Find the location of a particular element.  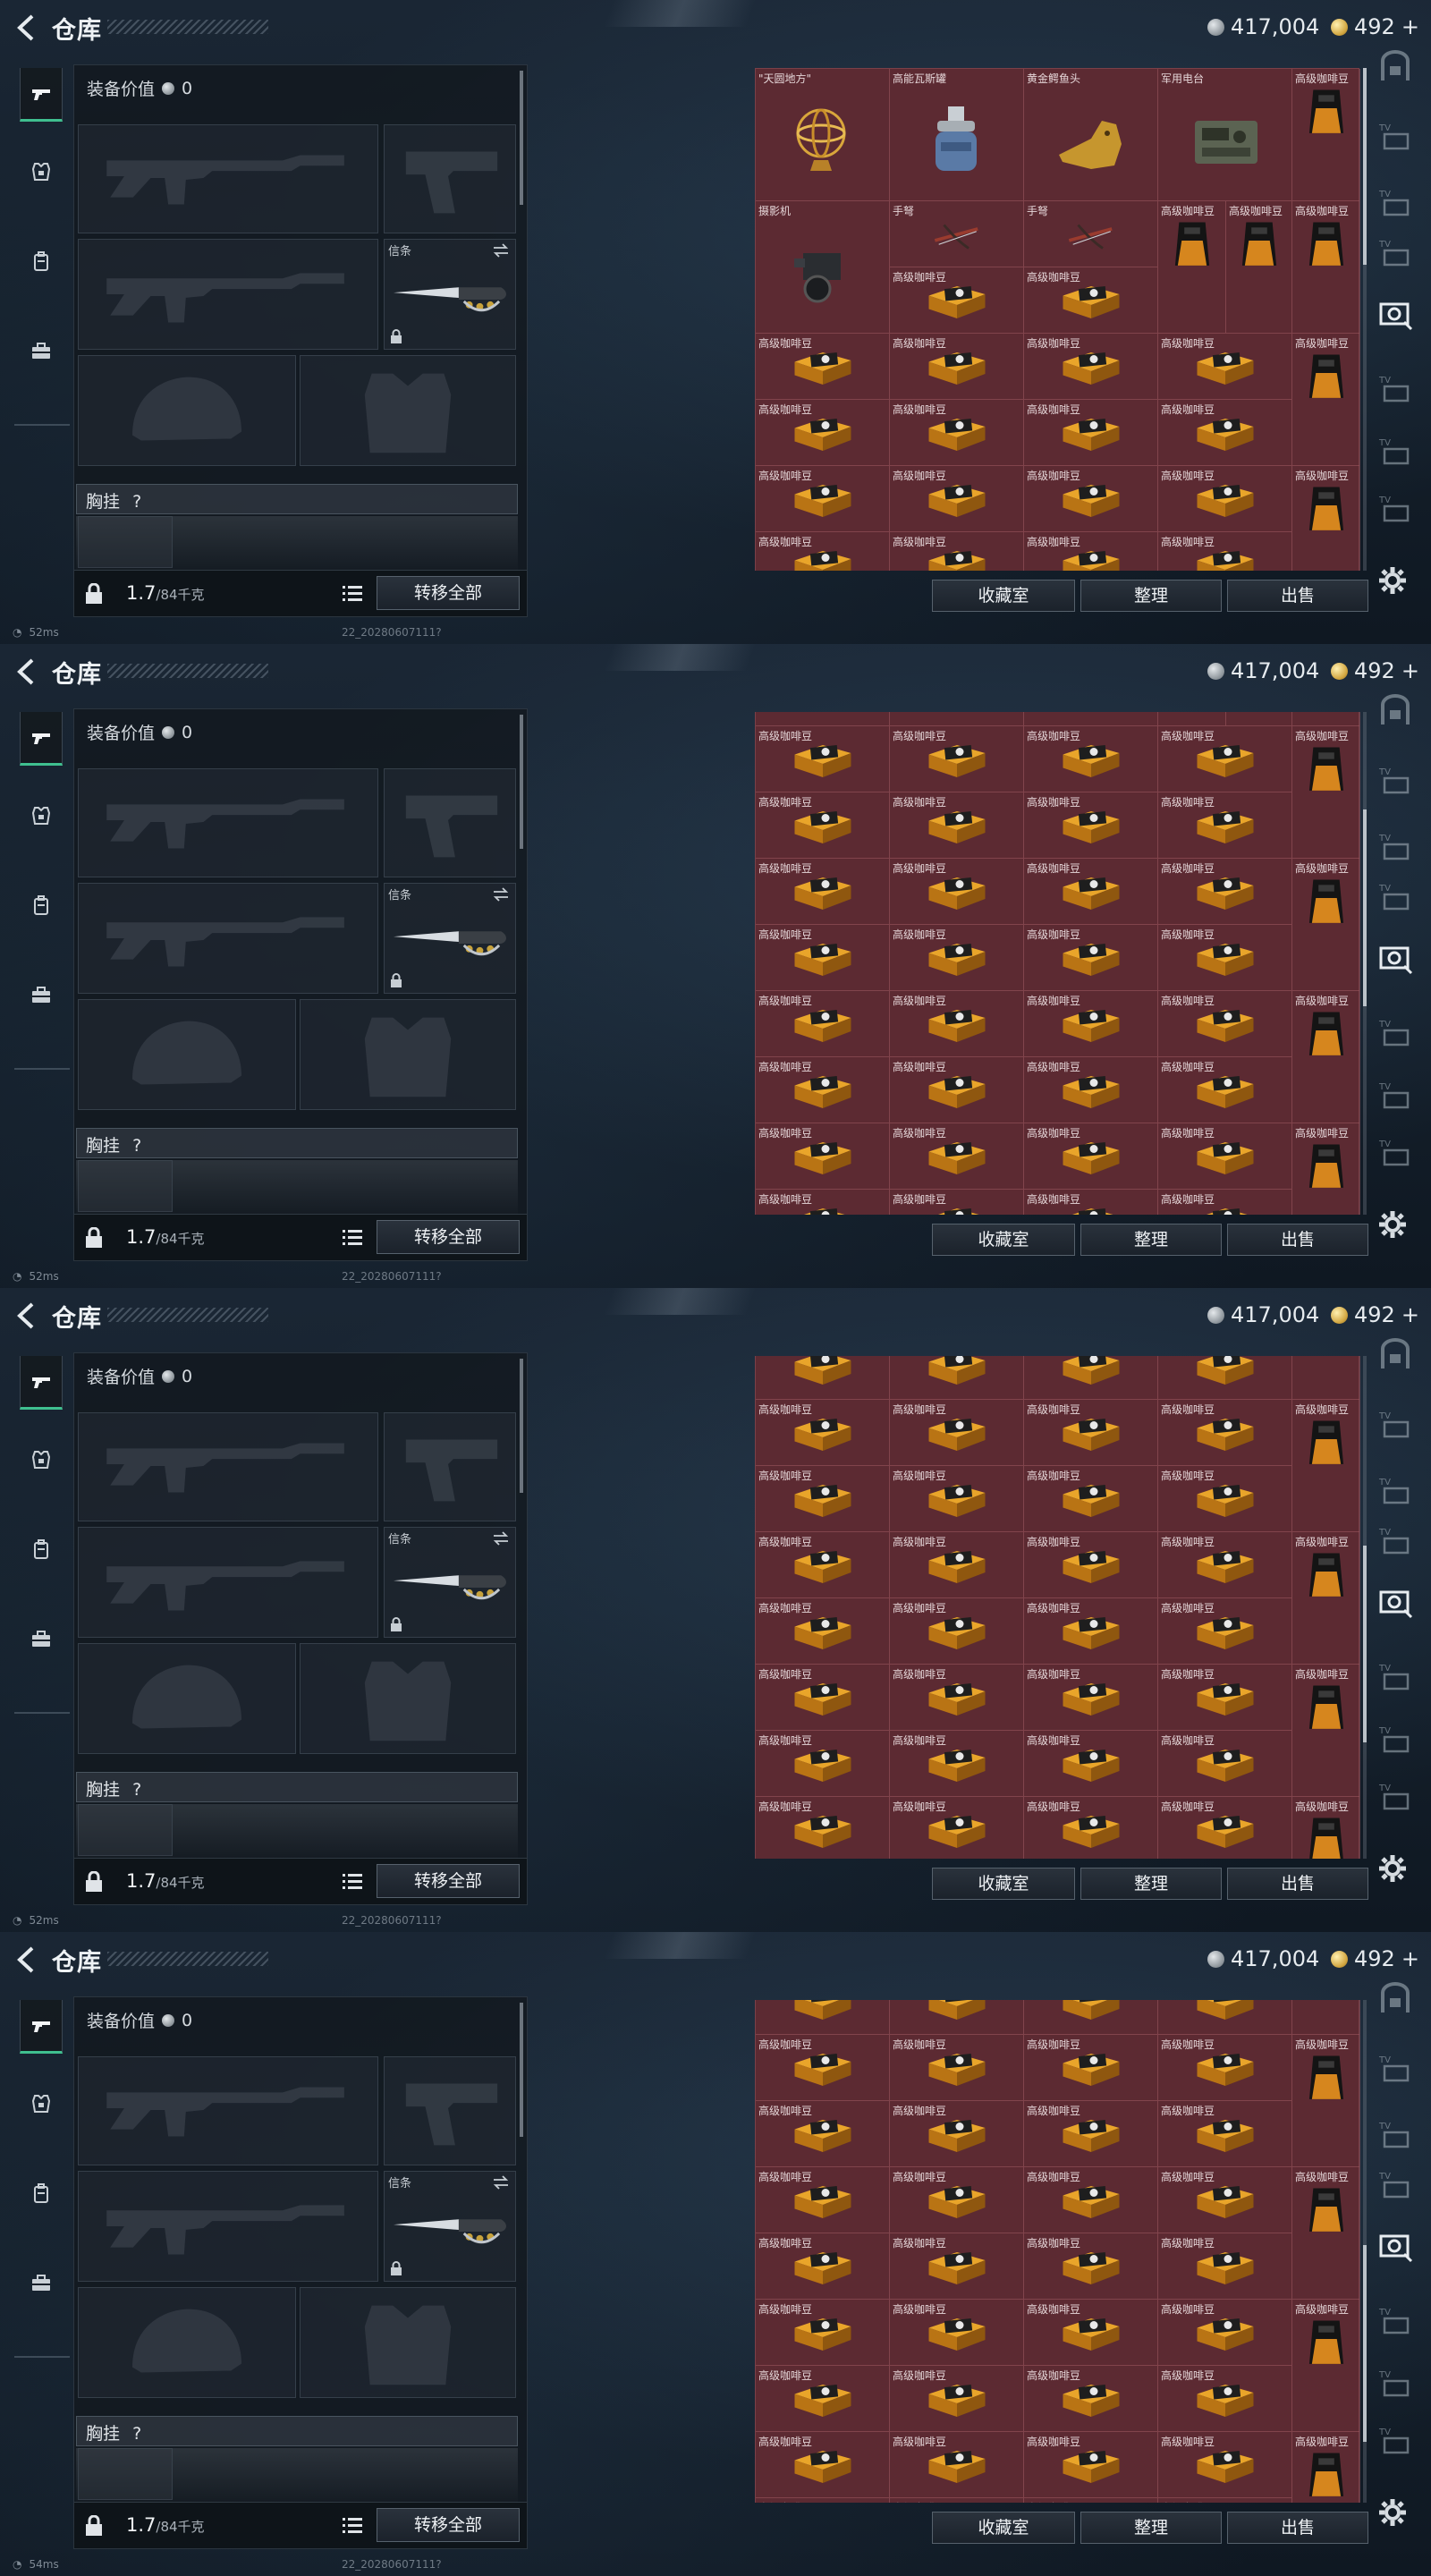

melee-slot: 信条 is located at coordinates (450, 294).